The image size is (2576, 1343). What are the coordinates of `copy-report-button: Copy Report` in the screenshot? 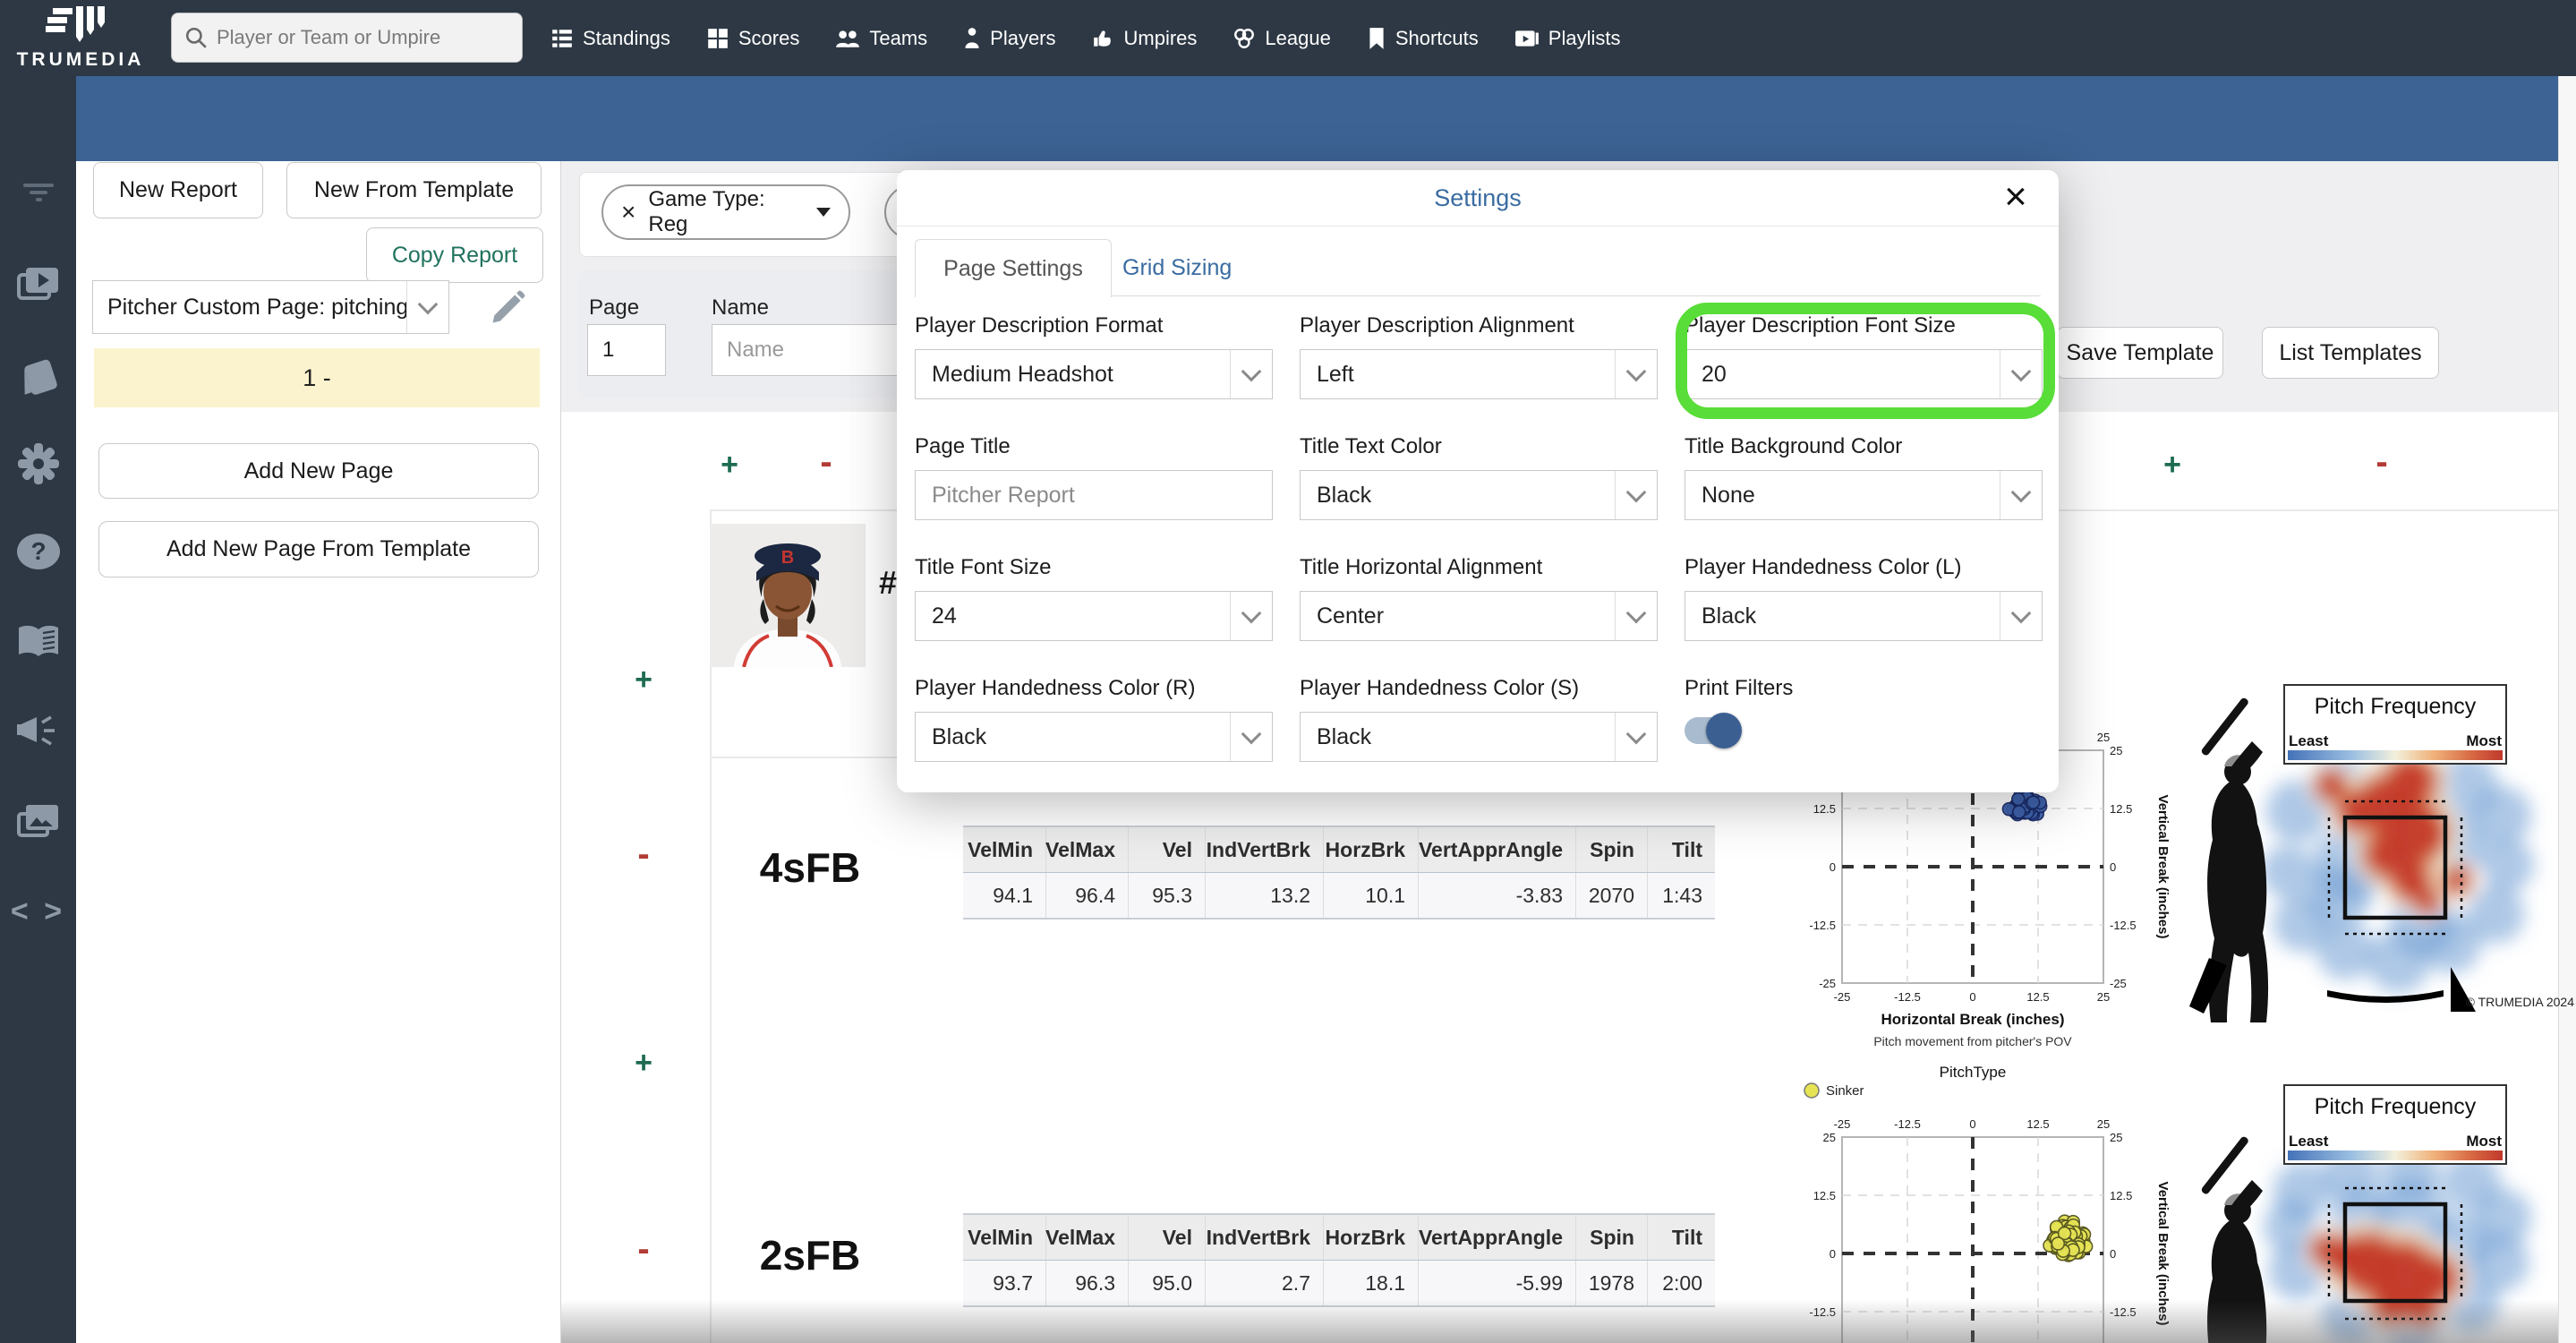 It's located at (454, 255).